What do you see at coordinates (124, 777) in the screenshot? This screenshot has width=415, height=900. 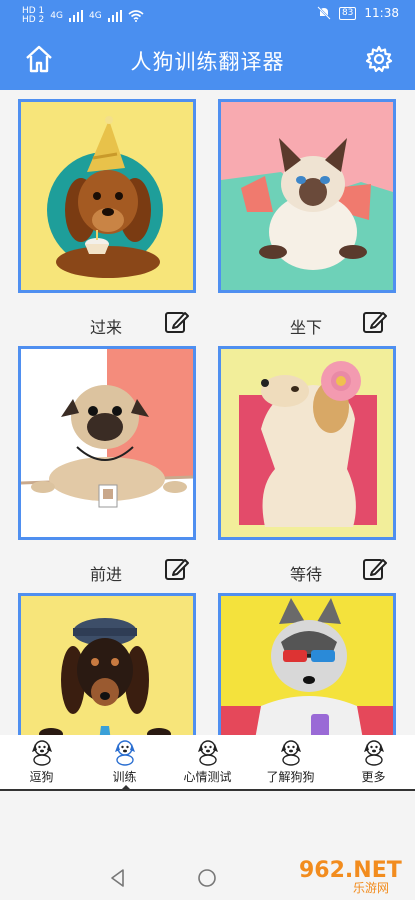 I see `tab-label: 训练` at bounding box center [124, 777].